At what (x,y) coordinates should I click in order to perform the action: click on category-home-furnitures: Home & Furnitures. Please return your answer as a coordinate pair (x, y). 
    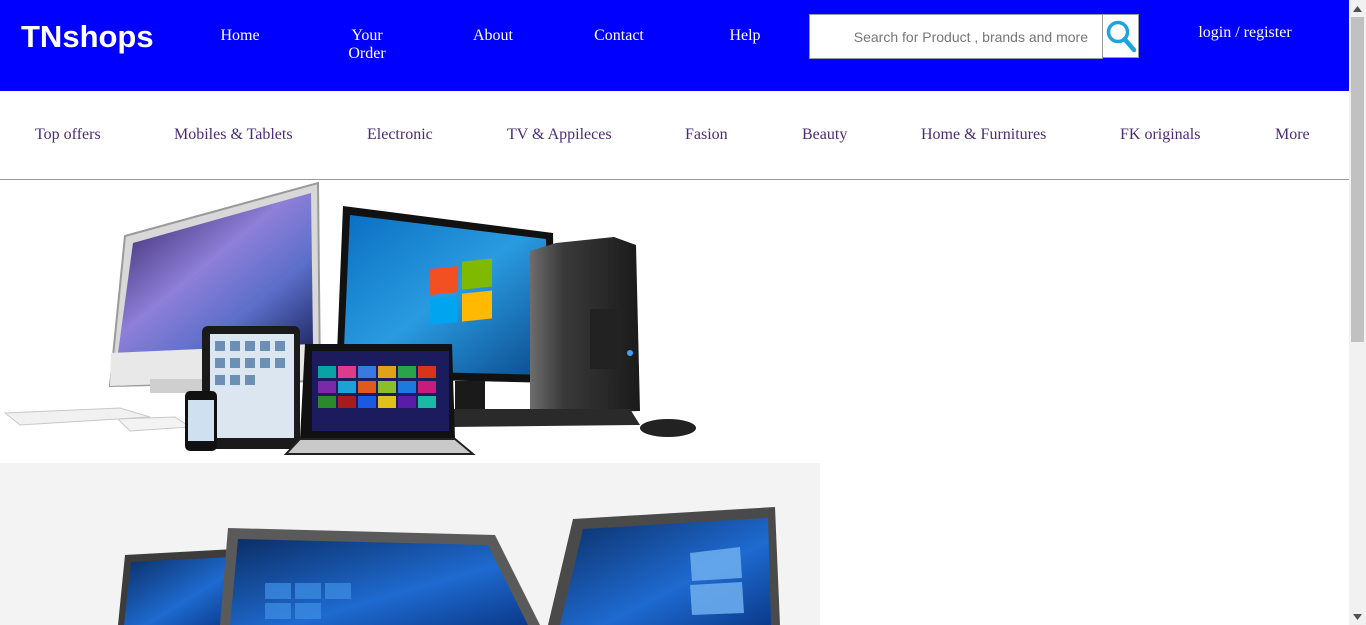
    Looking at the image, I should click on (983, 135).